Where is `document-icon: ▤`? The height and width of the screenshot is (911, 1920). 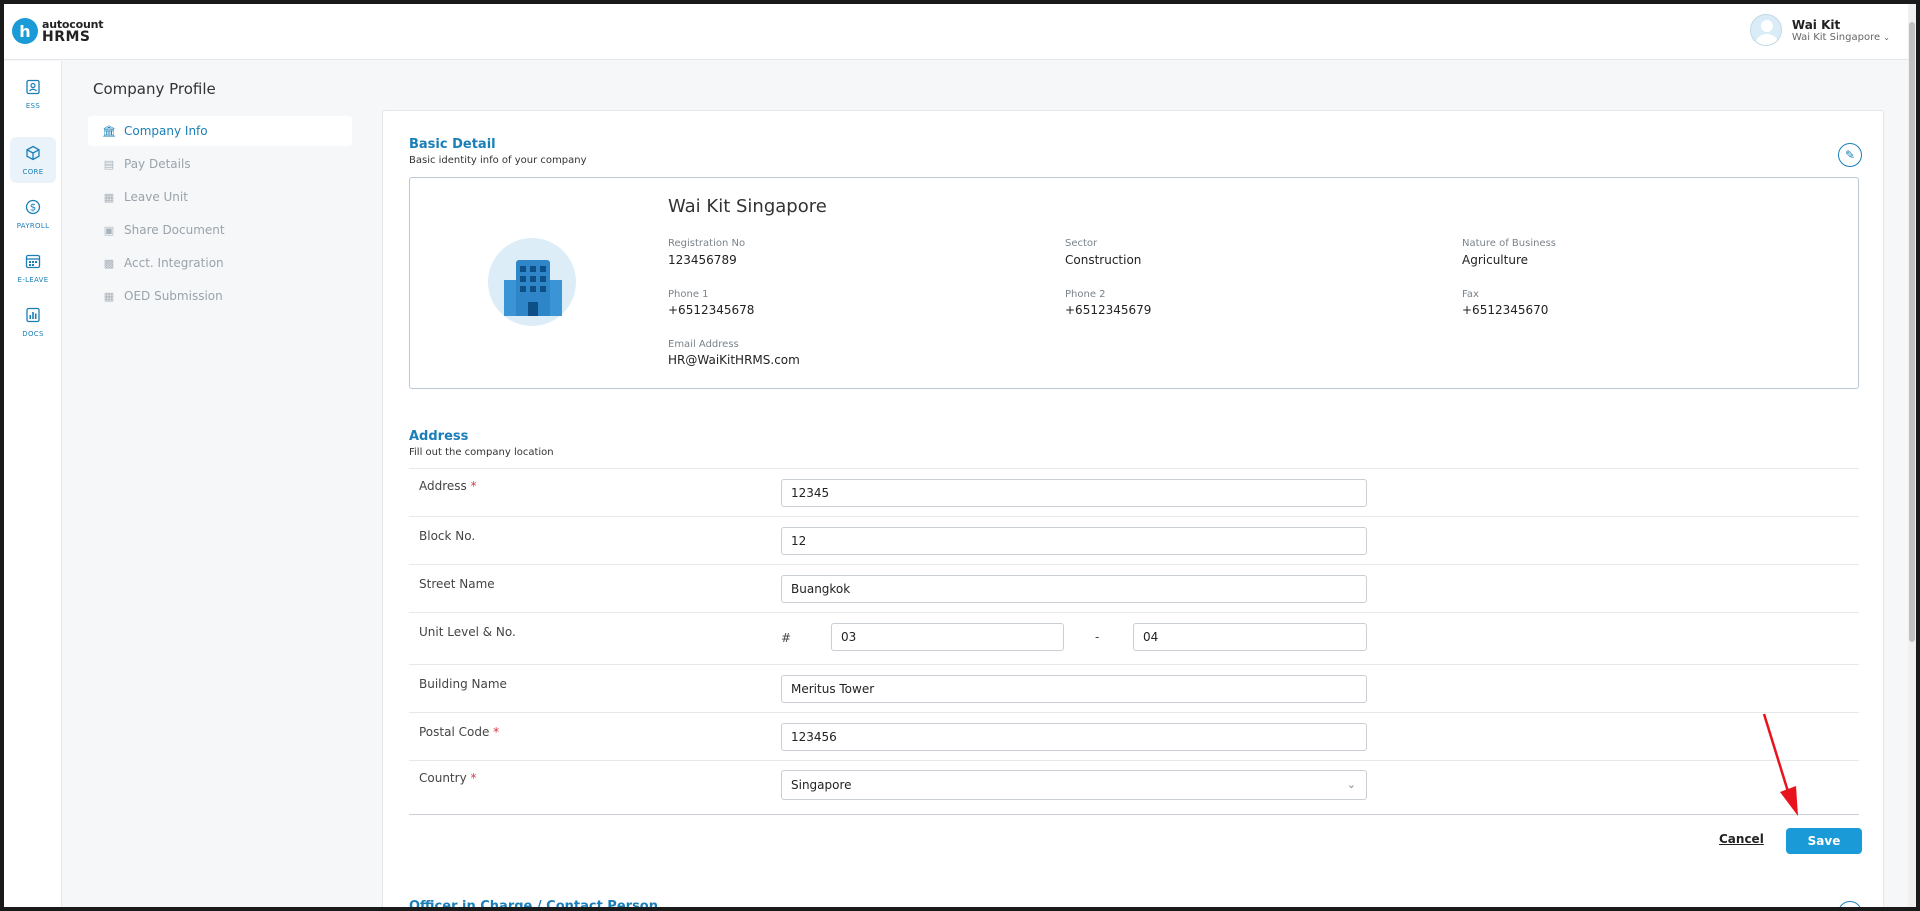
document-icon: ▤ is located at coordinates (109, 164).